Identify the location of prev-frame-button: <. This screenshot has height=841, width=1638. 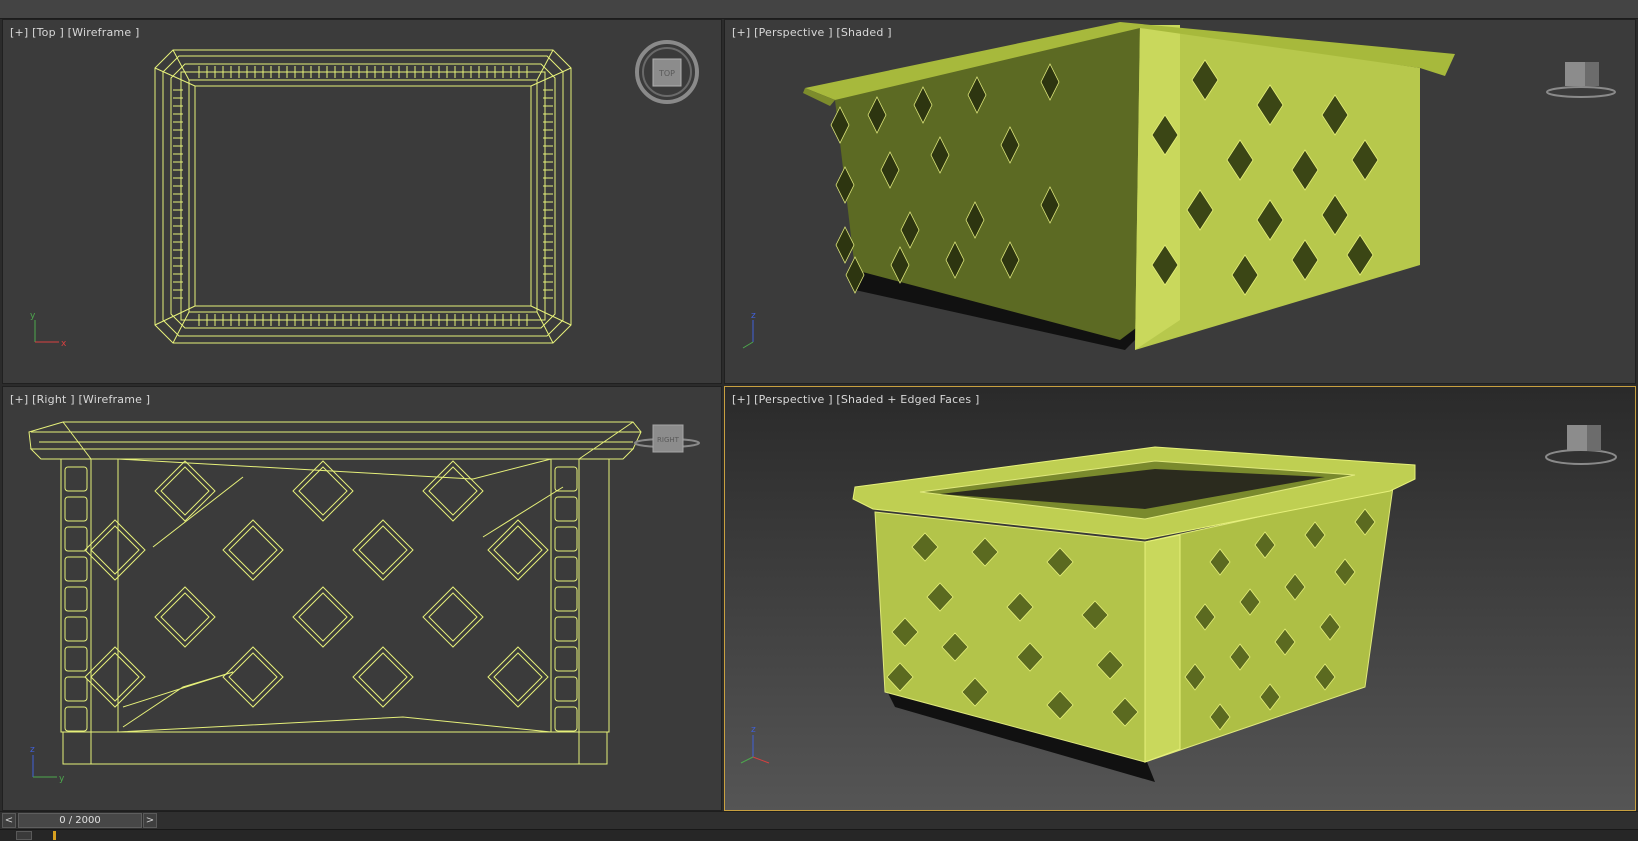
(9, 820).